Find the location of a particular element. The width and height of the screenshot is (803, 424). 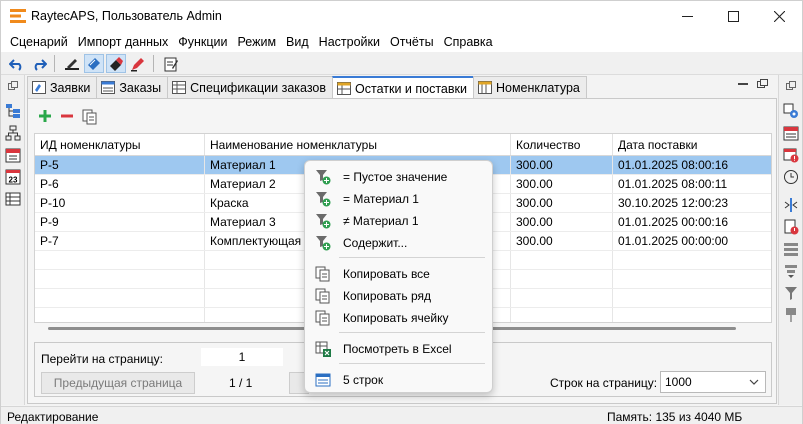

column-header-name: Наименование номенклатуры is located at coordinates (358, 144).